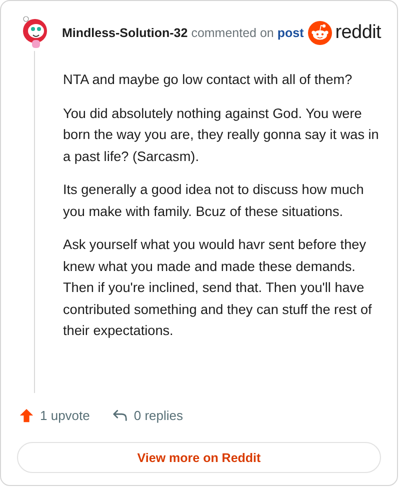 The width and height of the screenshot is (400, 488). Describe the element at coordinates (120, 415) in the screenshot. I see `reply-arrow-icon` at that location.